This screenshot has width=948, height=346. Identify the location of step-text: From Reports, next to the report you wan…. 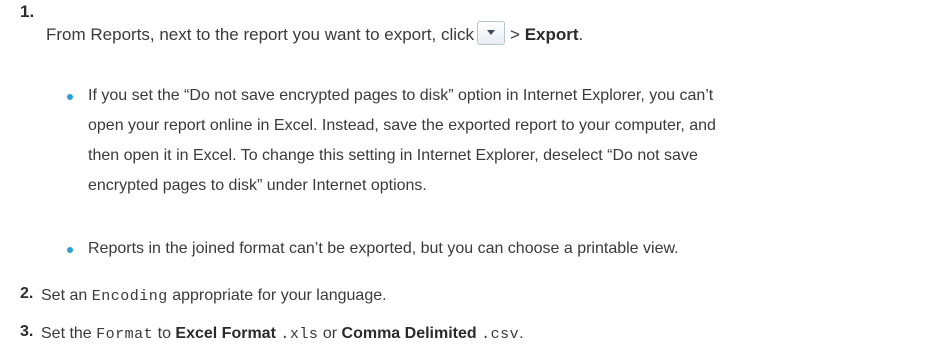
(314, 33).